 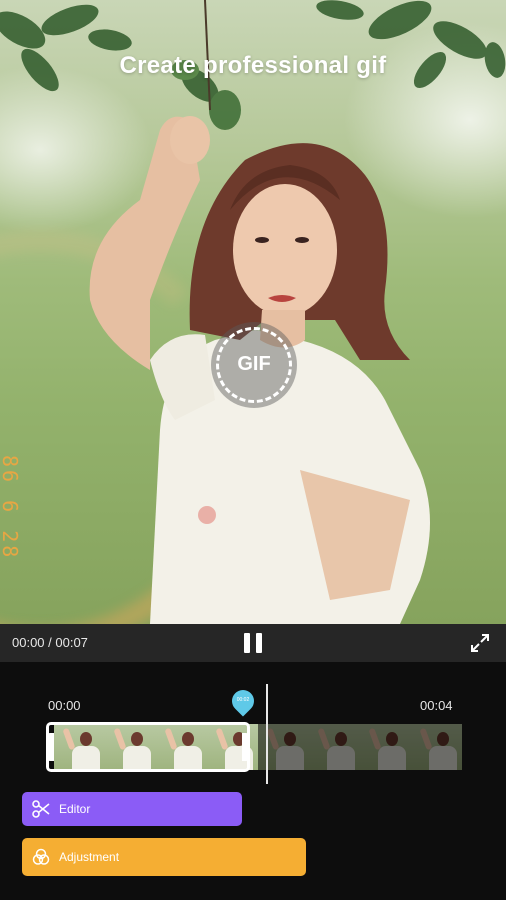 What do you see at coordinates (243, 700) in the screenshot?
I see `playhead-label: 00:02` at bounding box center [243, 700].